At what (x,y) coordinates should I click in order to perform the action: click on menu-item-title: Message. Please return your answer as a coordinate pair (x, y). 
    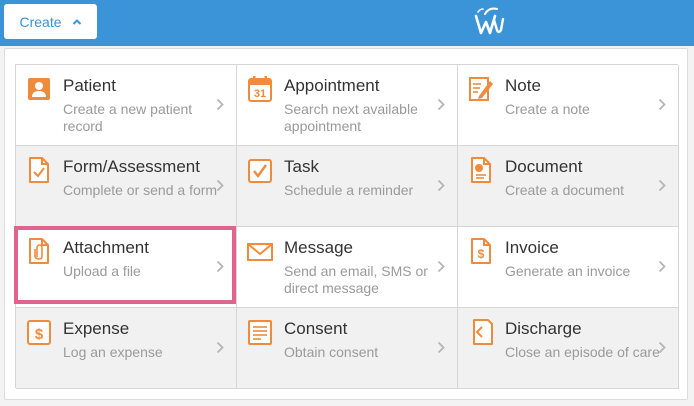
    Looking at the image, I should click on (318, 247).